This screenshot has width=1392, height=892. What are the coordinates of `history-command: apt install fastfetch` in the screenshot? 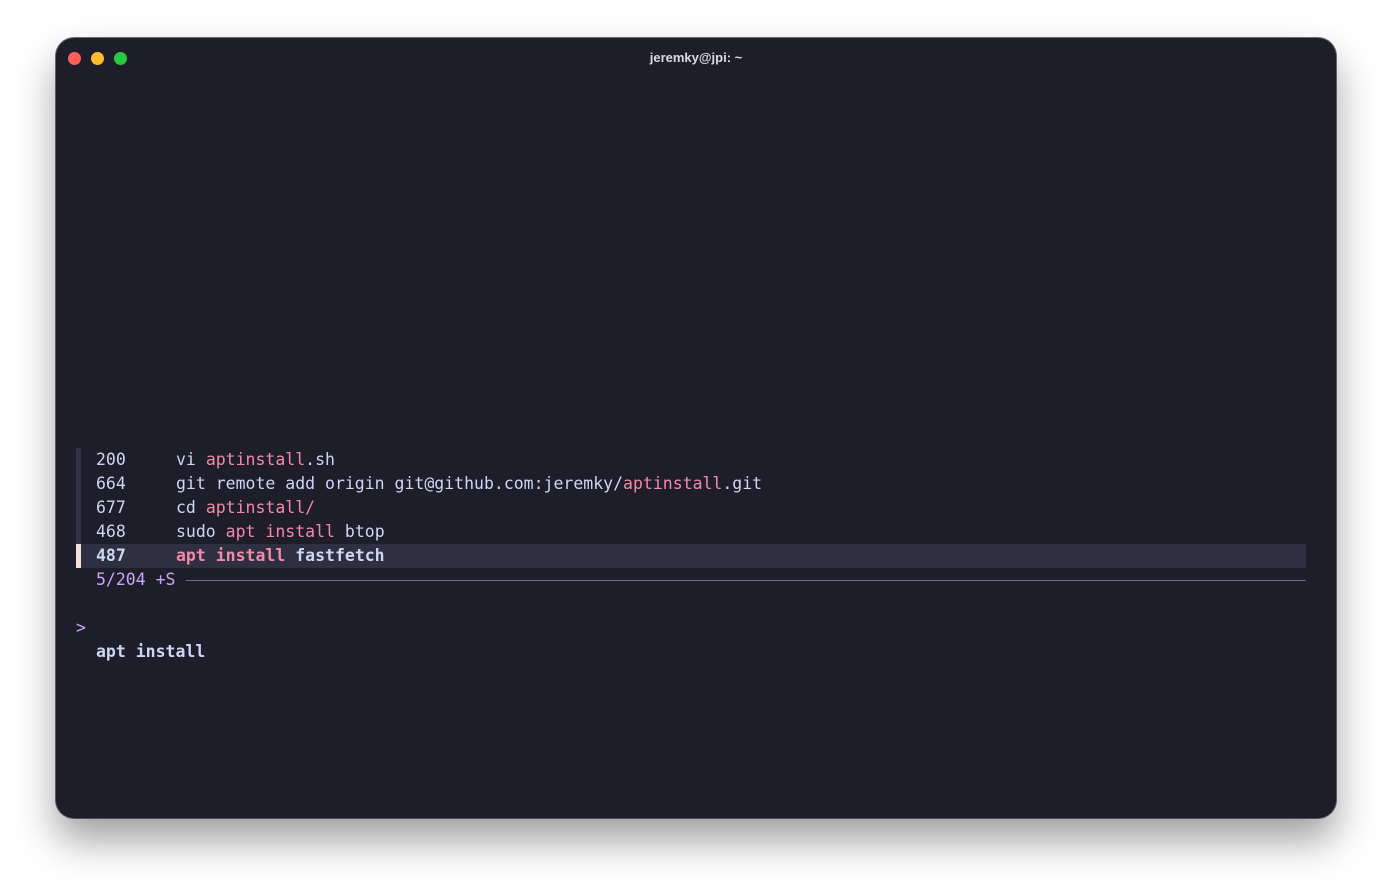 It's located at (280, 556).